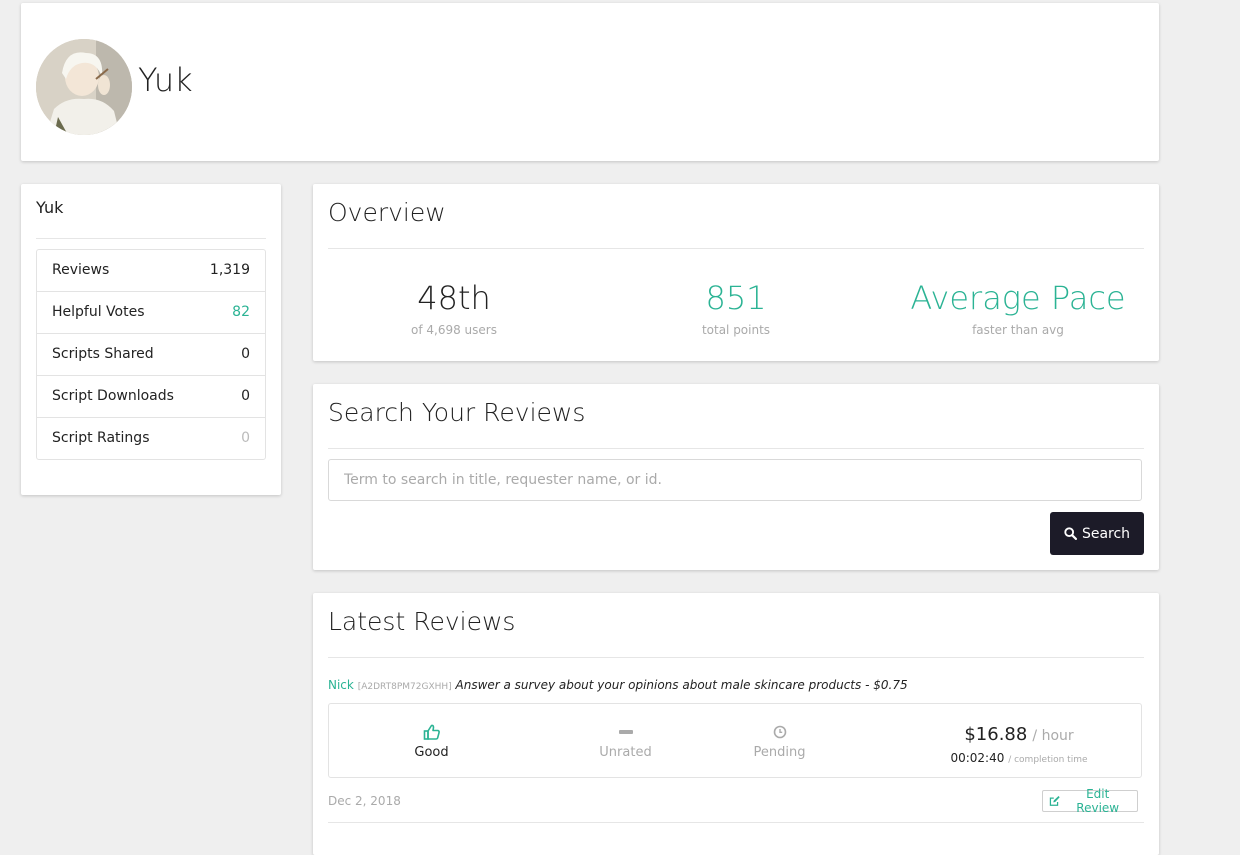 The width and height of the screenshot is (1240, 855). Describe the element at coordinates (1018, 298) in the screenshot. I see `pace-value: Average Pace` at that location.